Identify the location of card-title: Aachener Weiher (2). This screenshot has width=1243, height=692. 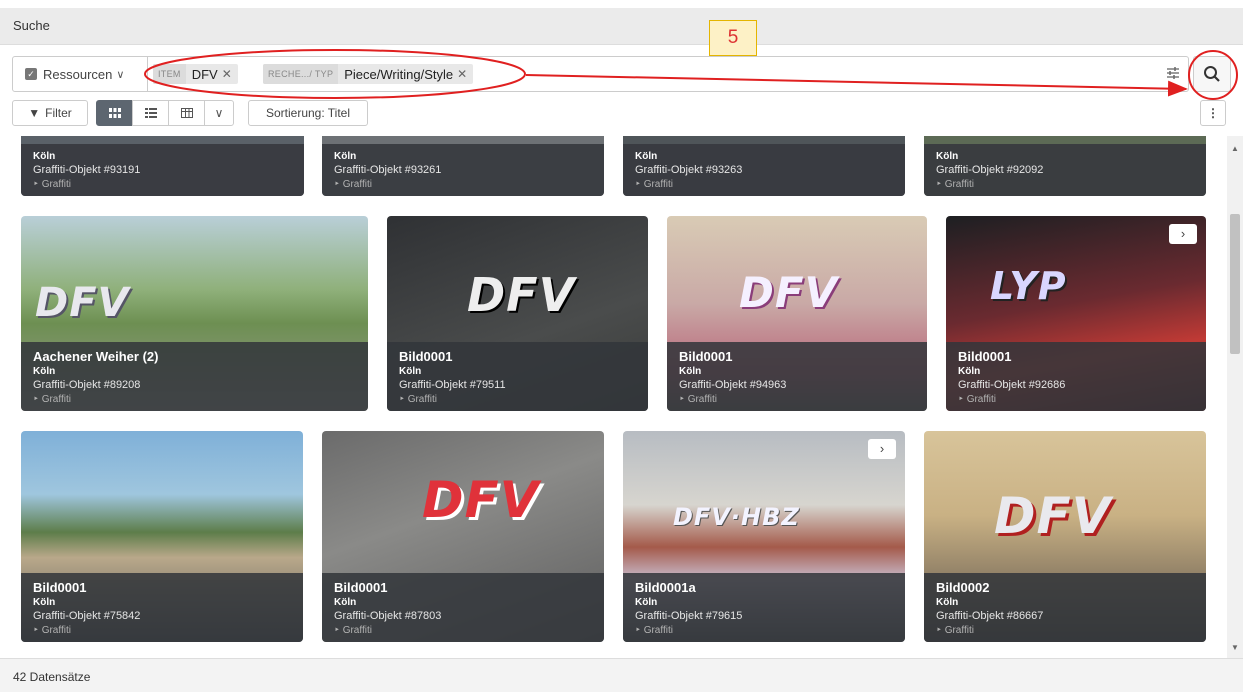
(96, 356).